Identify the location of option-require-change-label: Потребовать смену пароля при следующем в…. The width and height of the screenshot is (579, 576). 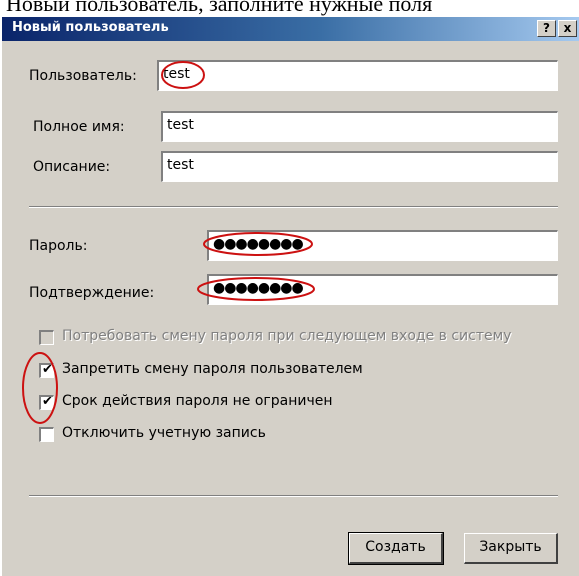
(287, 336).